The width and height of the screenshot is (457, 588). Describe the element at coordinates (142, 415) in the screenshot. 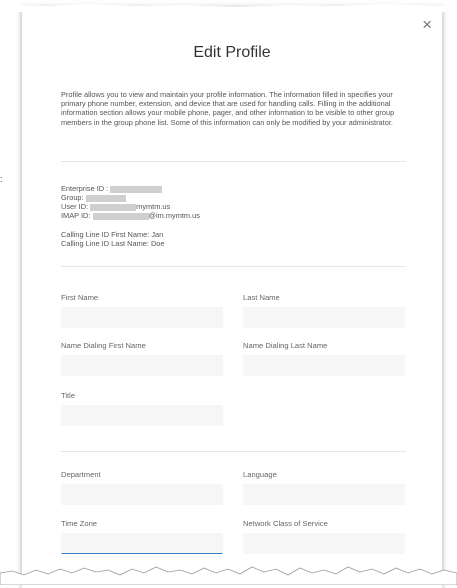

I see `title-input` at that location.